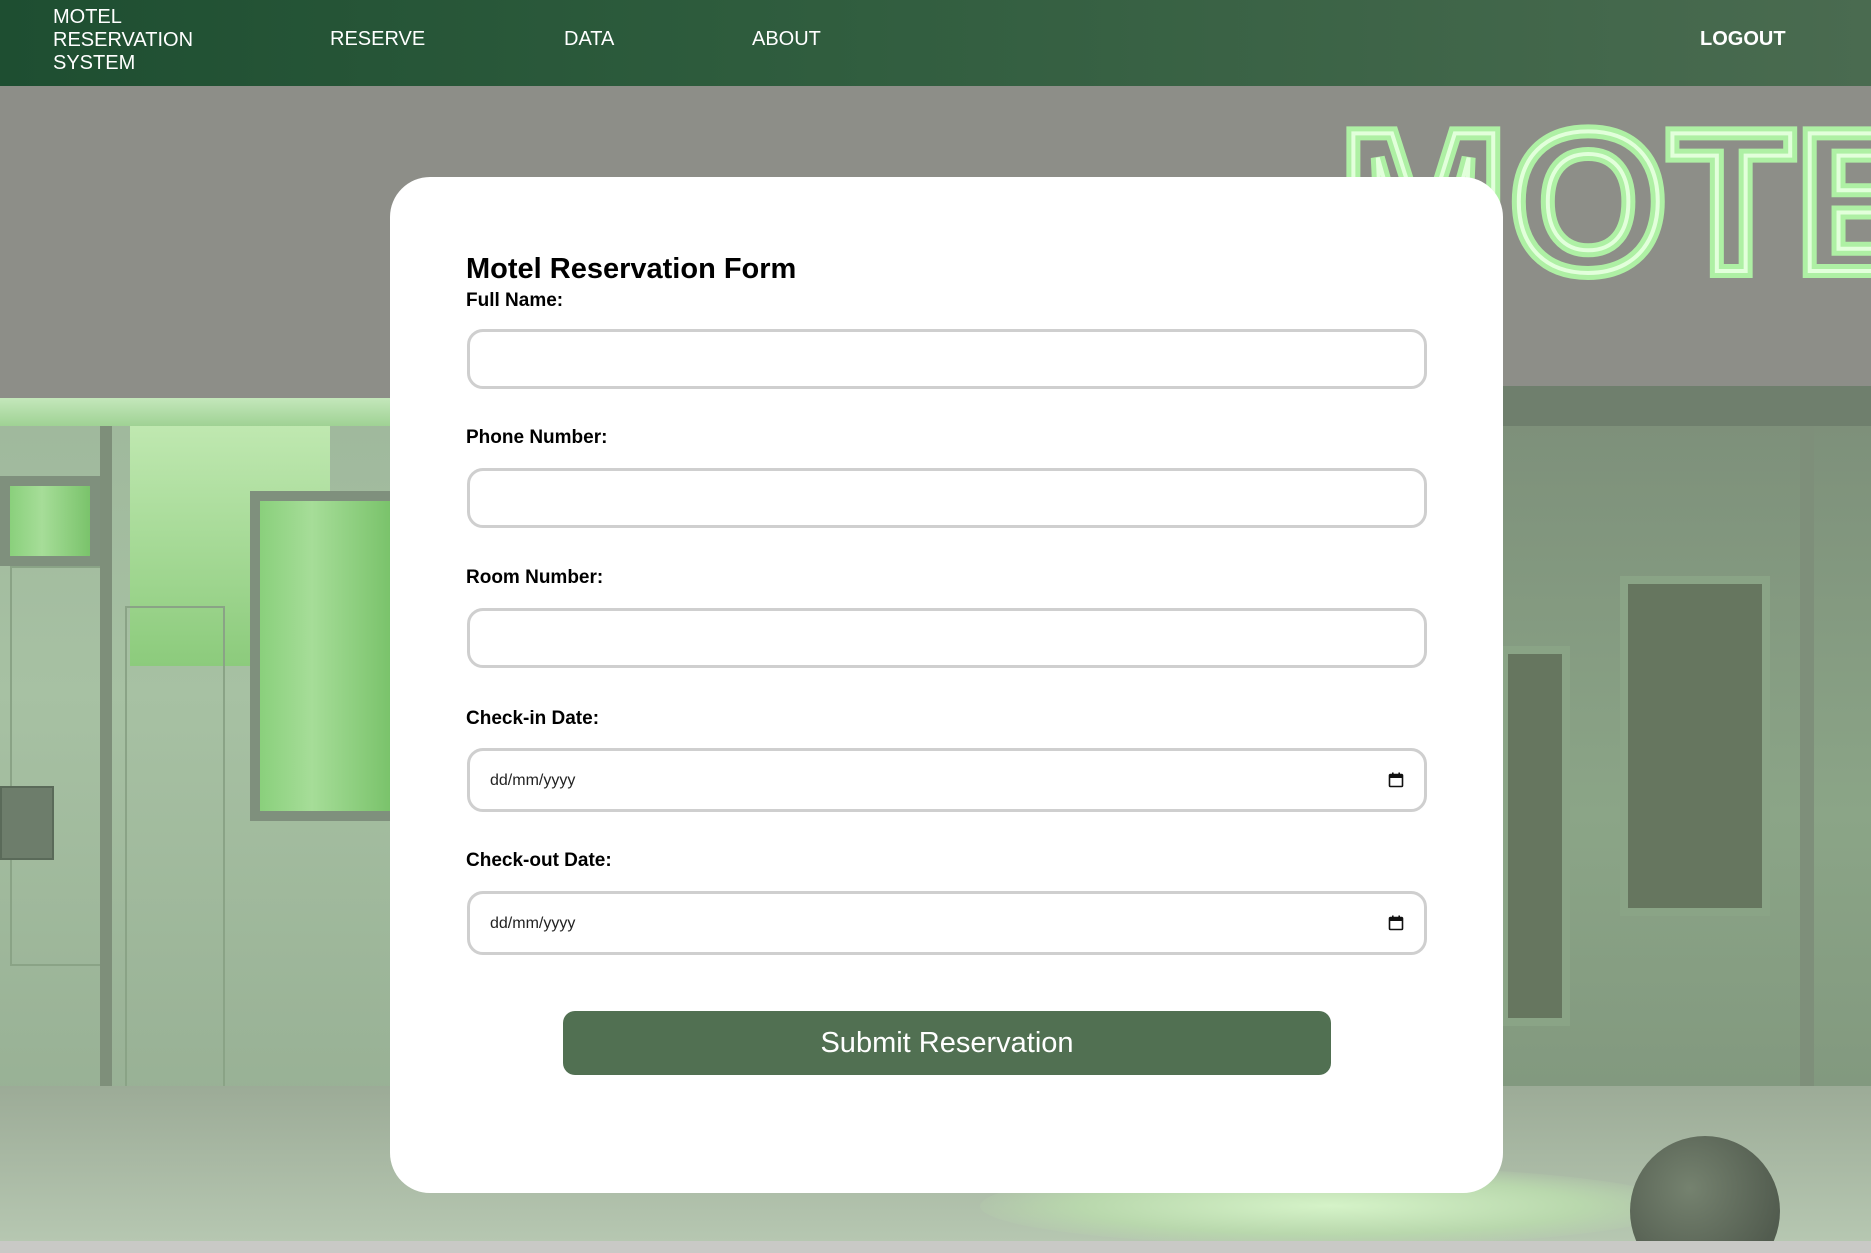 The image size is (1871, 1253). What do you see at coordinates (1535, 836) in the screenshot?
I see `right-door` at bounding box center [1535, 836].